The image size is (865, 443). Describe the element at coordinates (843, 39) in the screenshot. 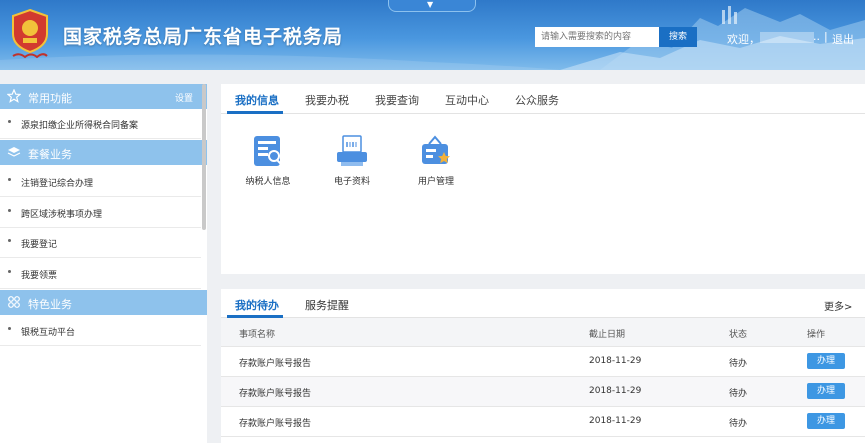

I see `logout-link: 退出` at that location.